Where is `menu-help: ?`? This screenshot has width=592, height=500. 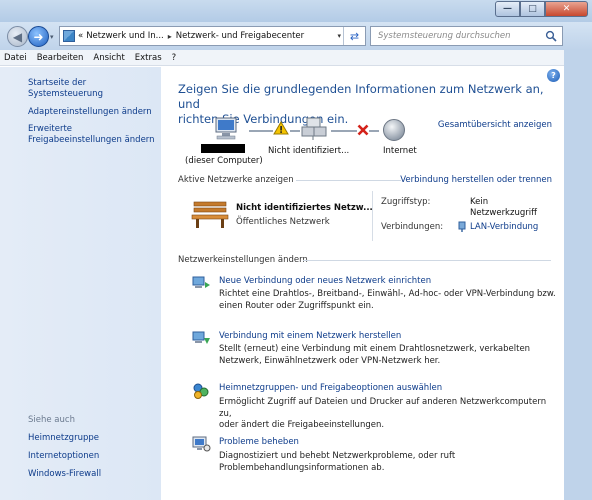 menu-help: ? is located at coordinates (174, 58).